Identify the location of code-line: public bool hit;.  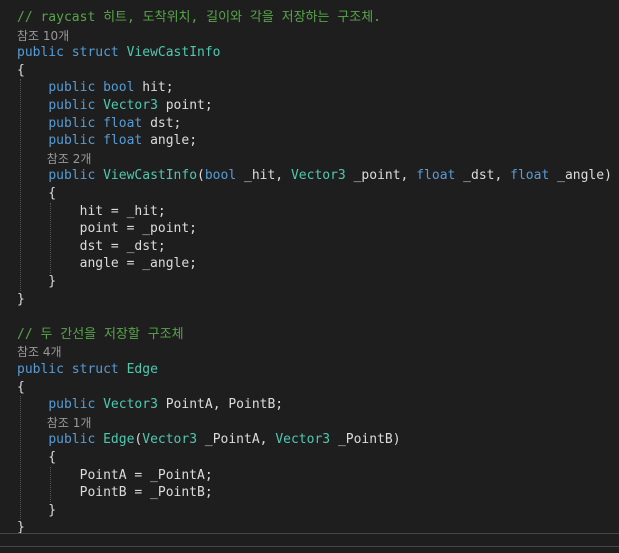
(95, 88).